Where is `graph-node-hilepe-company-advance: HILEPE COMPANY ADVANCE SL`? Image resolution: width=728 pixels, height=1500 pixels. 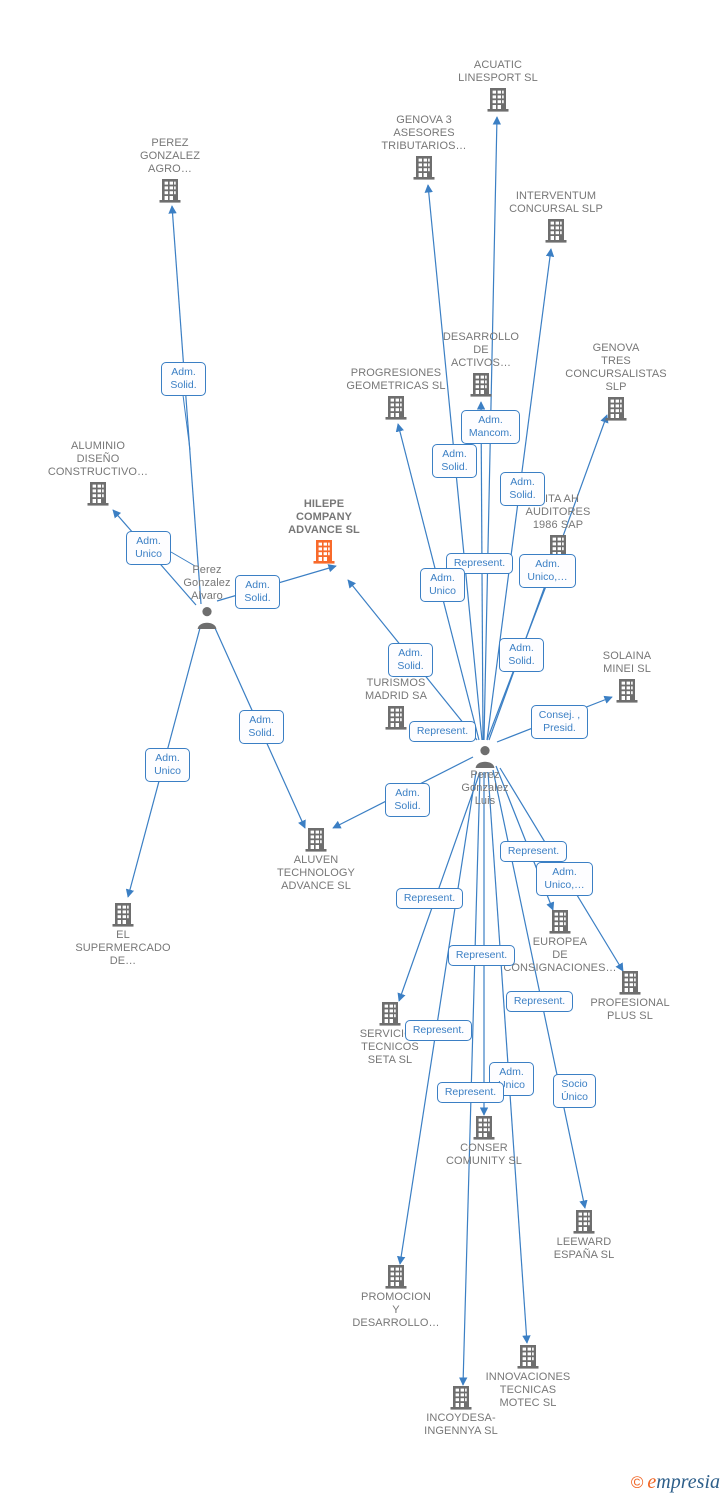
graph-node-hilepe-company-advance: HILEPE COMPANY ADVANCE SL is located at coordinates (324, 531).